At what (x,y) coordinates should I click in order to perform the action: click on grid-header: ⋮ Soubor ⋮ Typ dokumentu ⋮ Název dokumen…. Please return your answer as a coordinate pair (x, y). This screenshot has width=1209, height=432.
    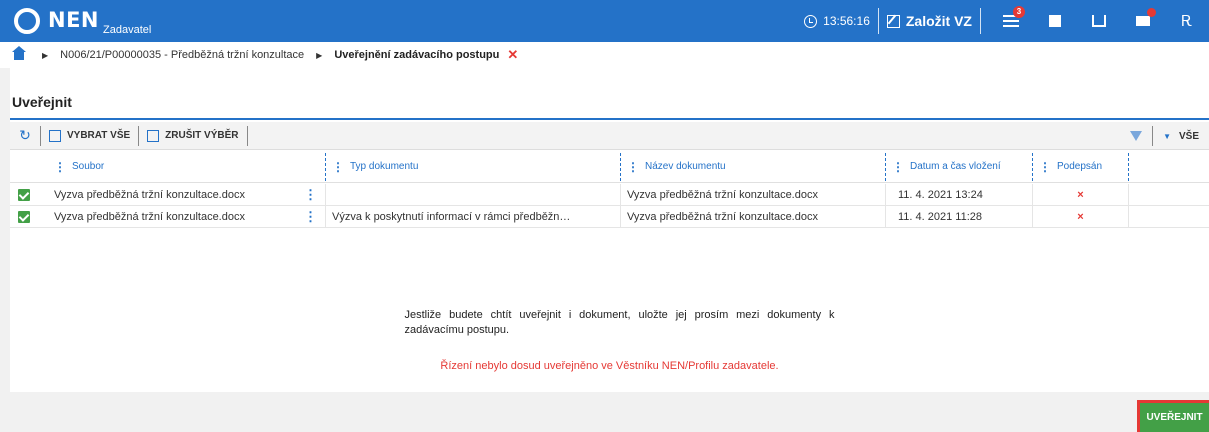
    Looking at the image, I should click on (609, 167).